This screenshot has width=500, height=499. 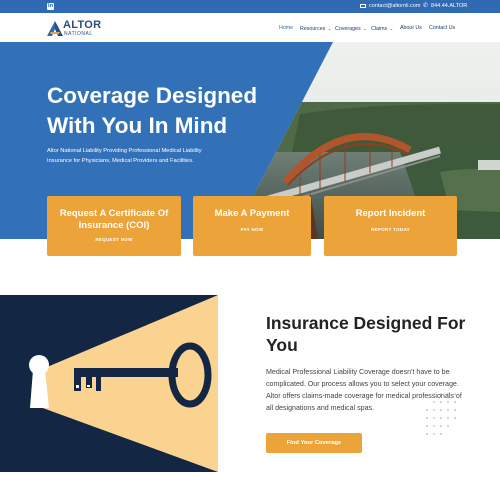 What do you see at coordinates (348, 29) in the screenshot?
I see `nav-coverages-label: Coverages` at bounding box center [348, 29].